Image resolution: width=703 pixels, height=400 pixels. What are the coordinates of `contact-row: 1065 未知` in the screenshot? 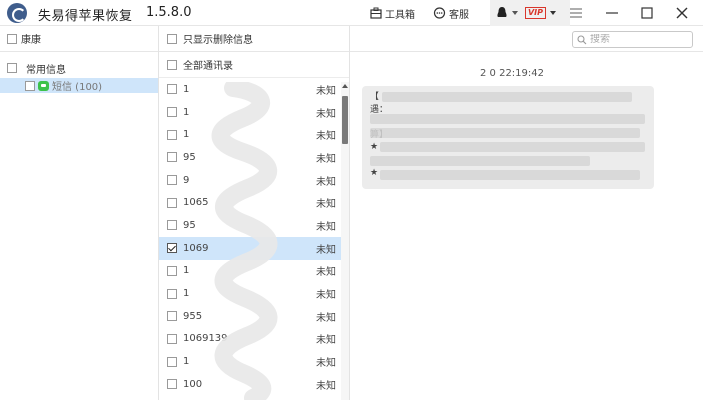 It's located at (254, 202).